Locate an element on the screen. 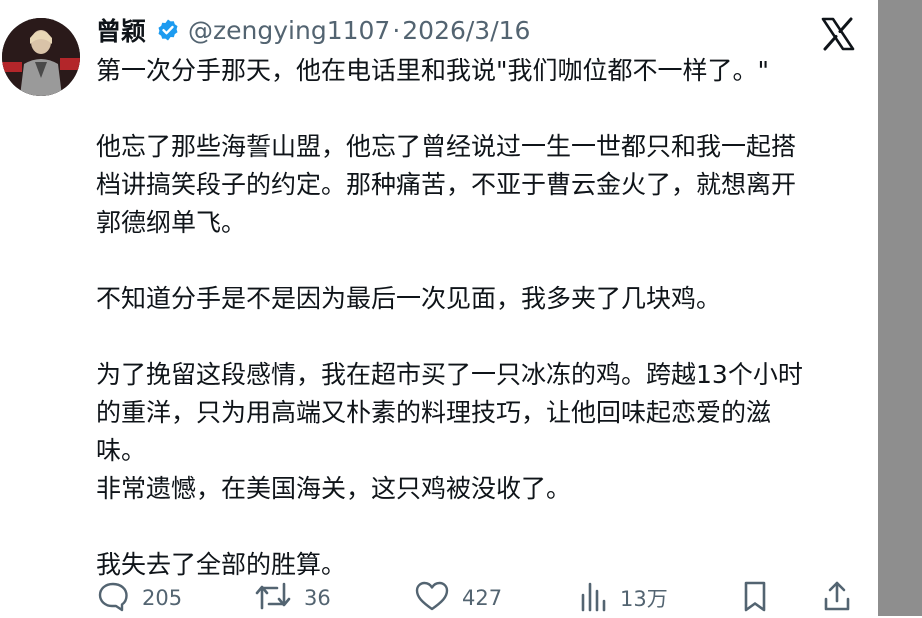 The width and height of the screenshot is (922, 618). repost-count: 36 is located at coordinates (317, 598).